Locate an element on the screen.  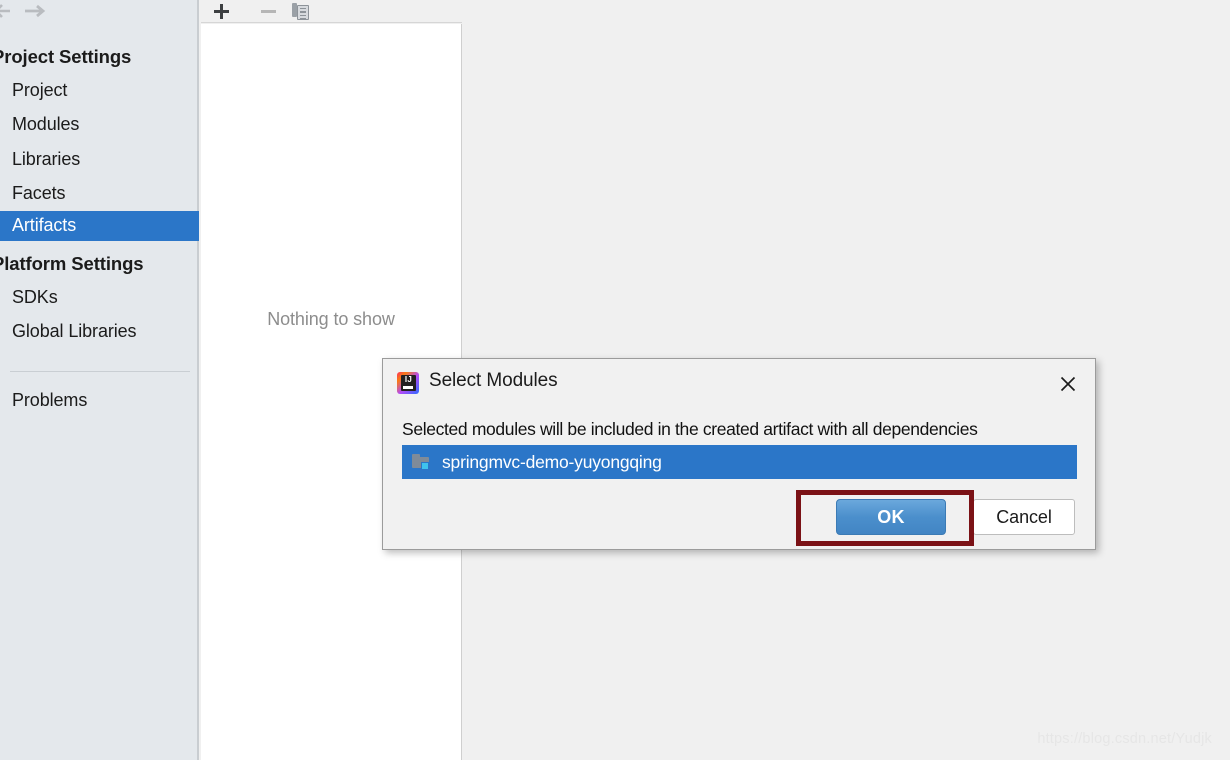
sidebar-item-sdks: SDKs is located at coordinates (35, 297).